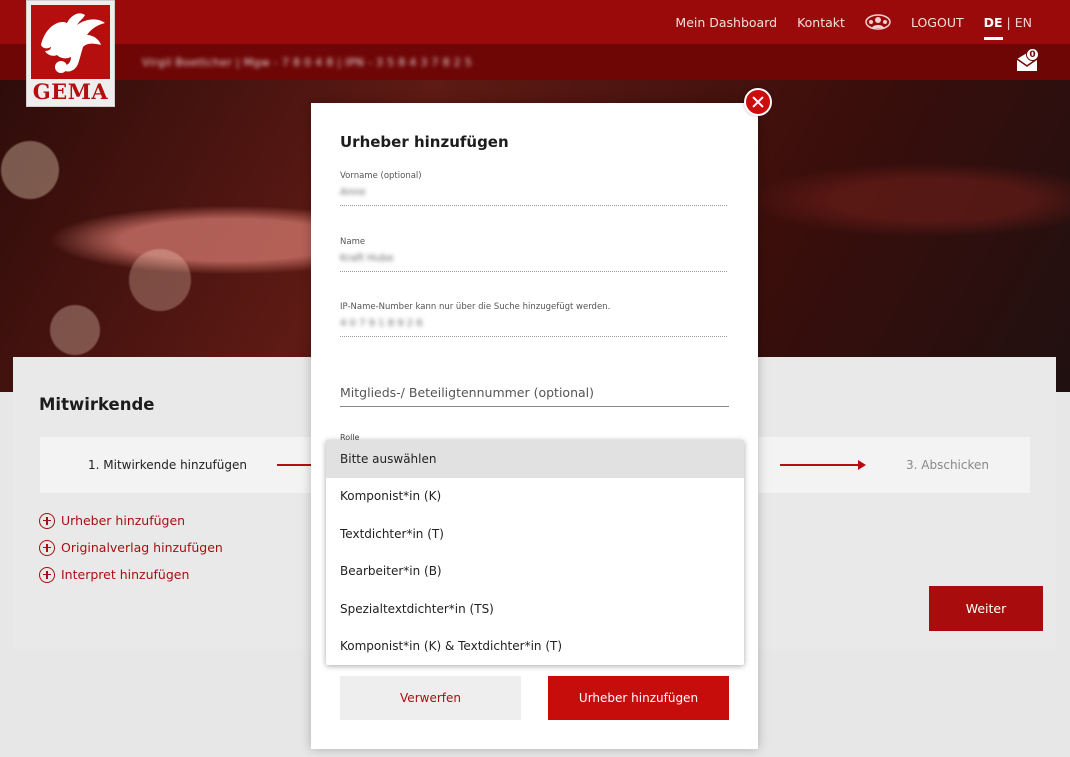 Image resolution: width=1070 pixels, height=757 pixels. I want to click on role-option: Bearbeiter*in (B), so click(535, 572).